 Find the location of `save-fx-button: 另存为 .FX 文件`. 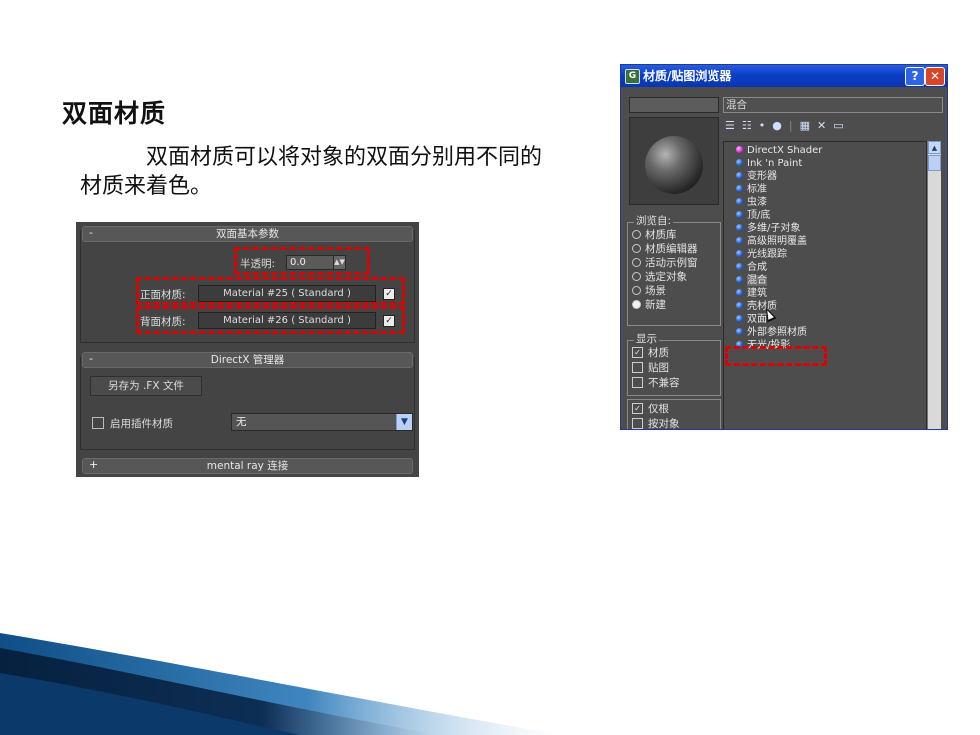

save-fx-button: 另存为 .FX 文件 is located at coordinates (146, 386).